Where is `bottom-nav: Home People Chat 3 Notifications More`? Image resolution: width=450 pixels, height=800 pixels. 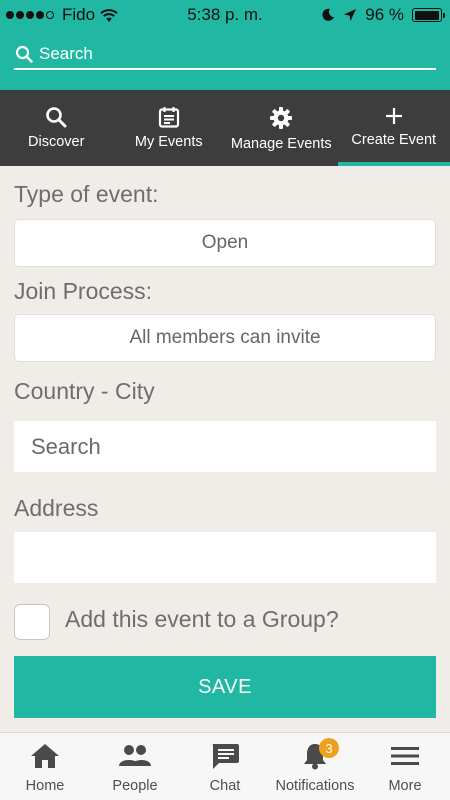
bottom-nav: Home People Chat 3 Notifications More is located at coordinates (225, 766).